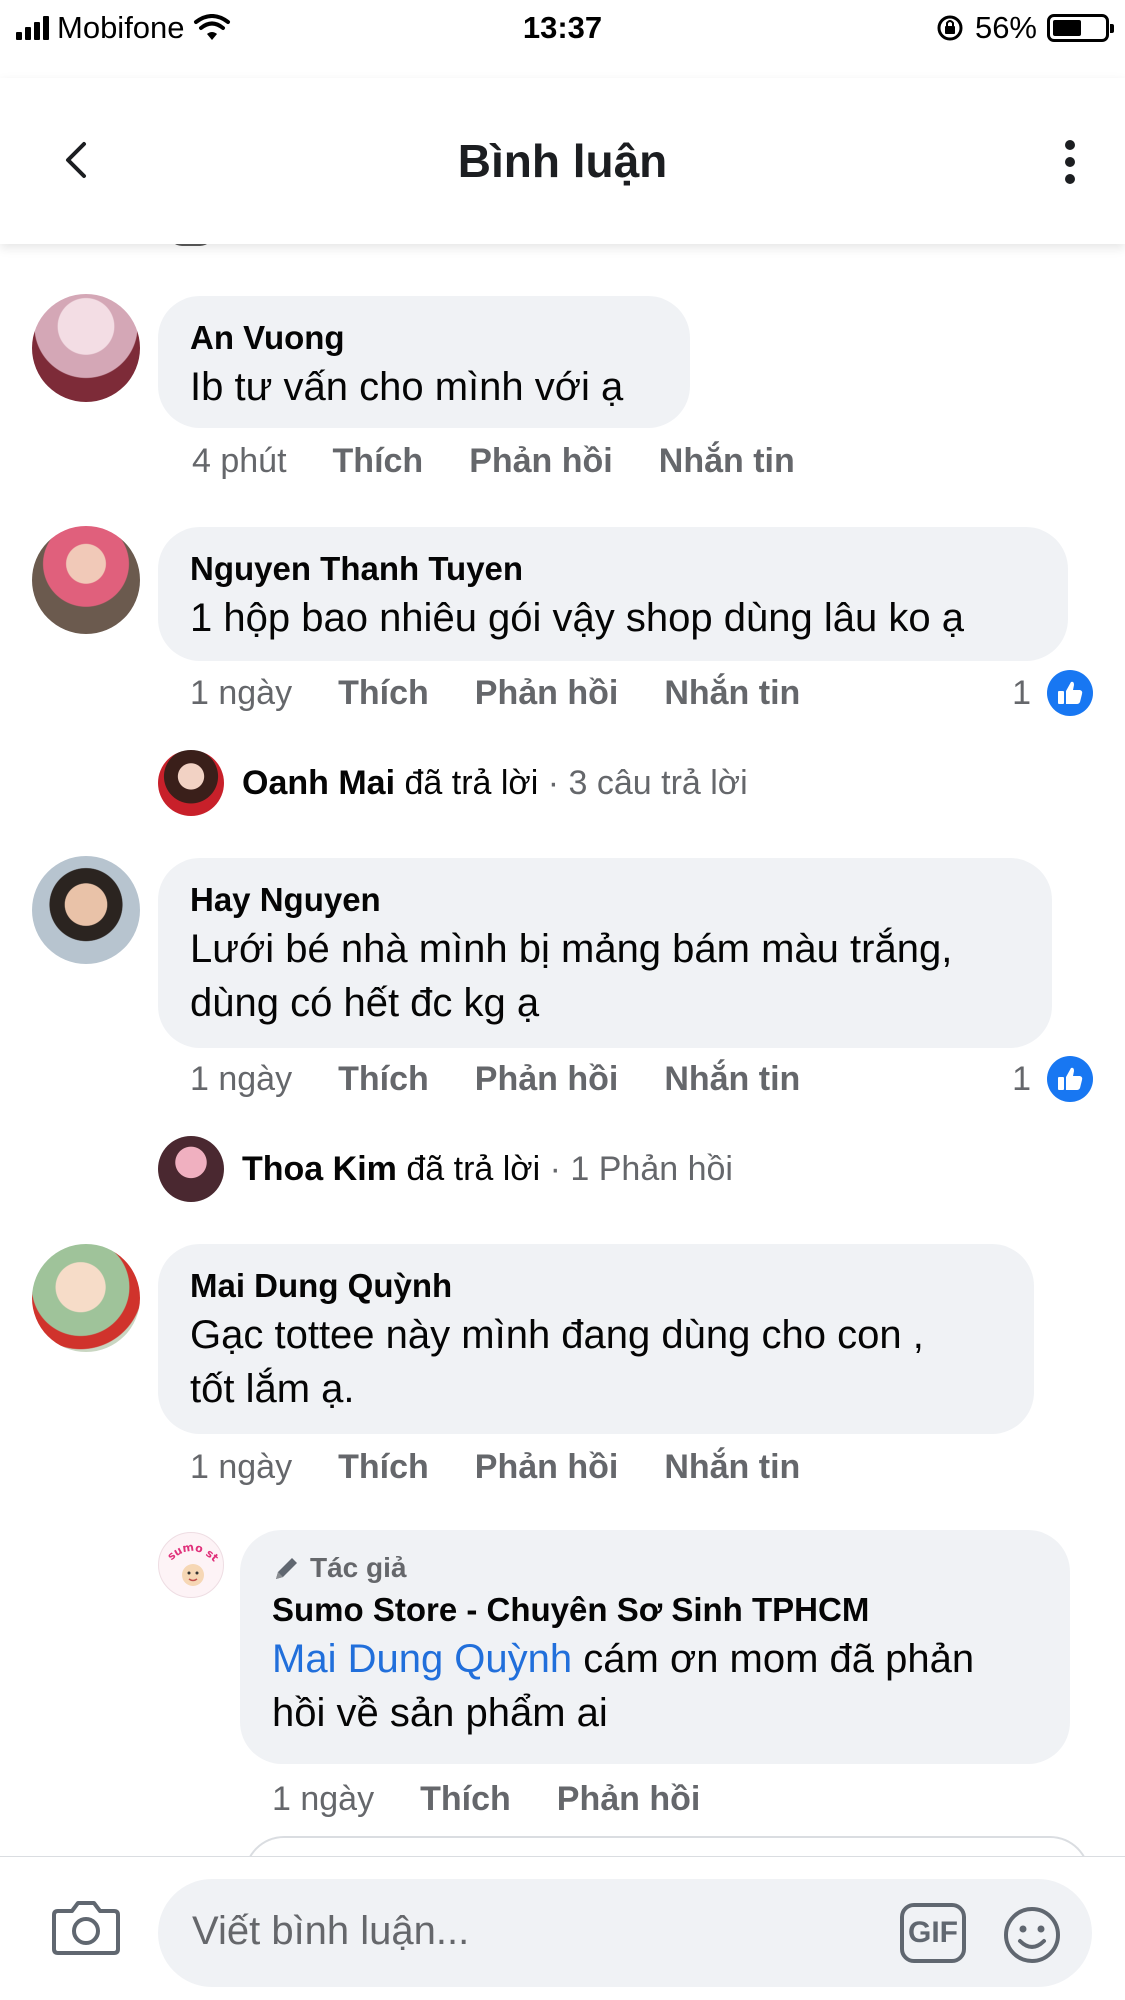 The width and height of the screenshot is (1125, 2000). I want to click on page-title: Bình luận, so click(562, 161).